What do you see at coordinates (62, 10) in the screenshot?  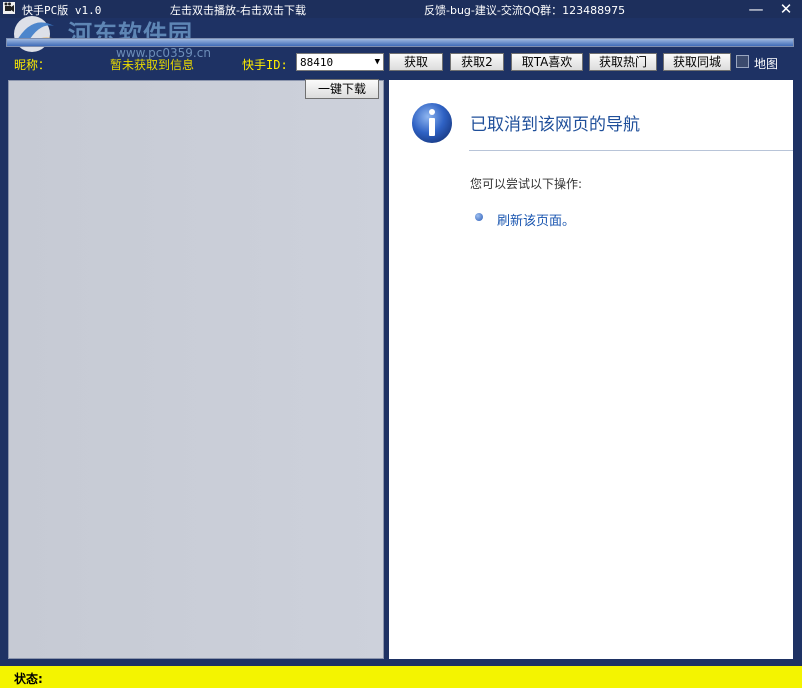 I see `app-title: 快手PC版 v1.0` at bounding box center [62, 10].